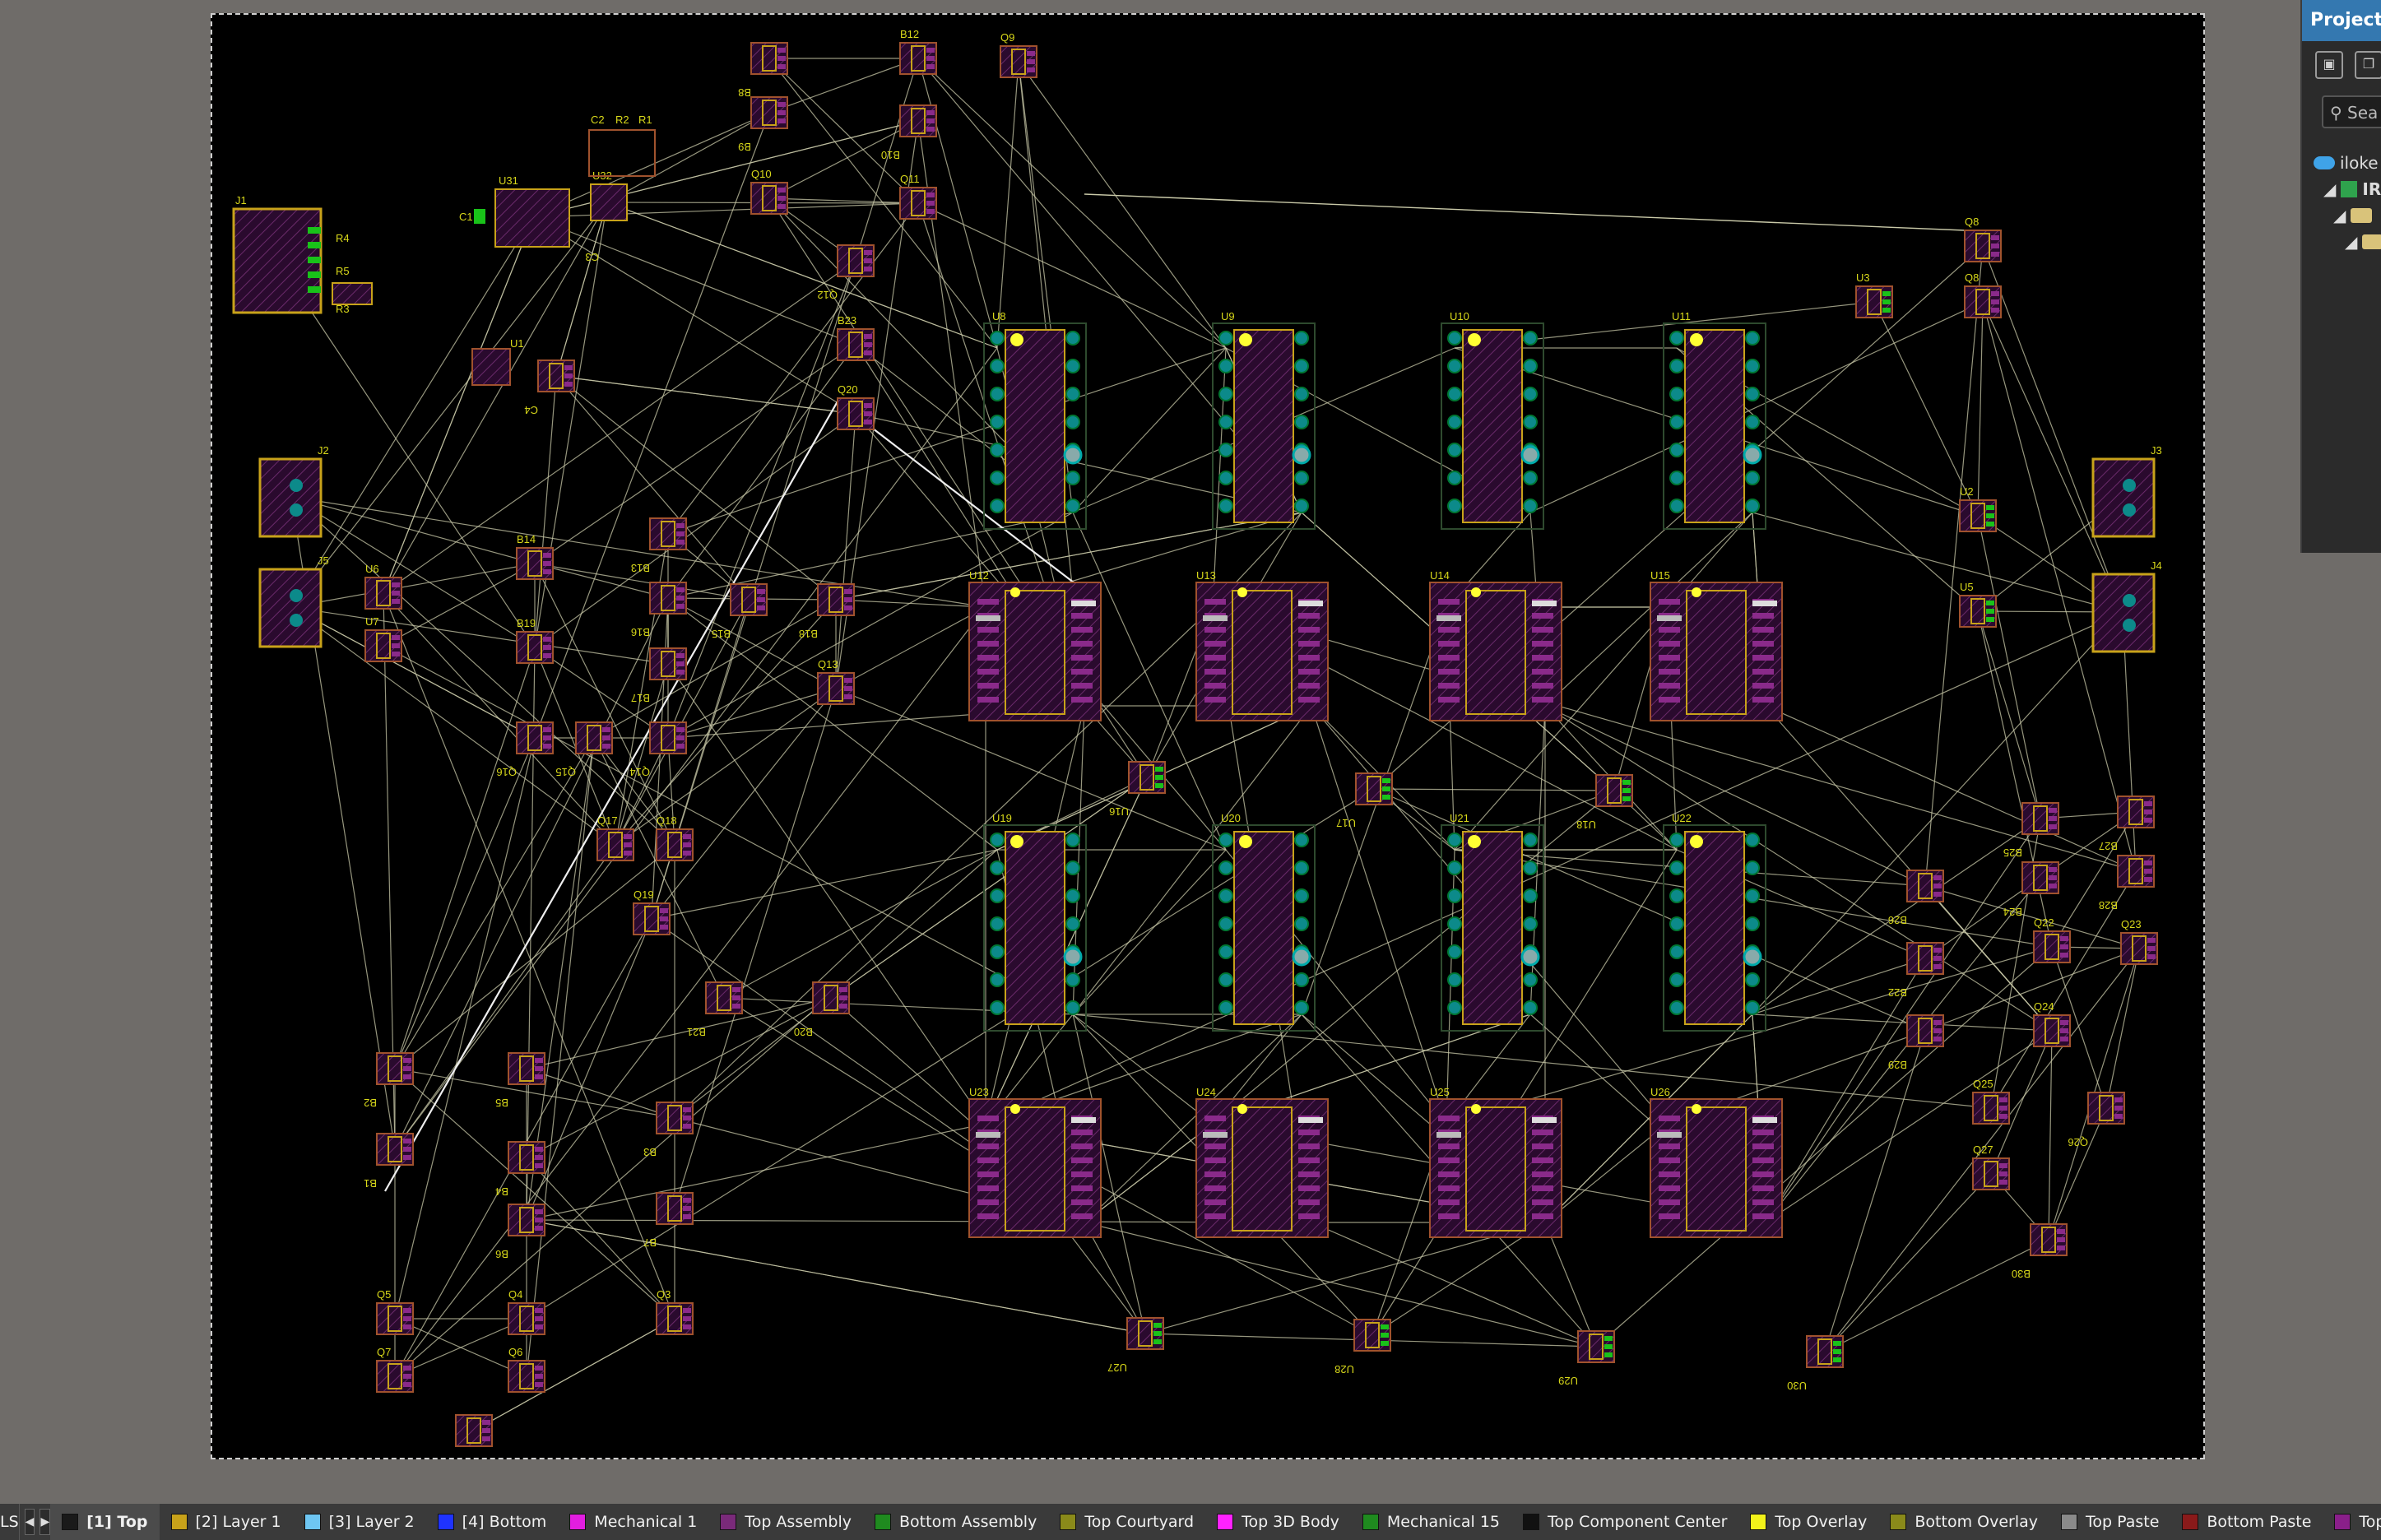  I want to click on layer-tab: Bottom Paste, so click(2246, 1522).